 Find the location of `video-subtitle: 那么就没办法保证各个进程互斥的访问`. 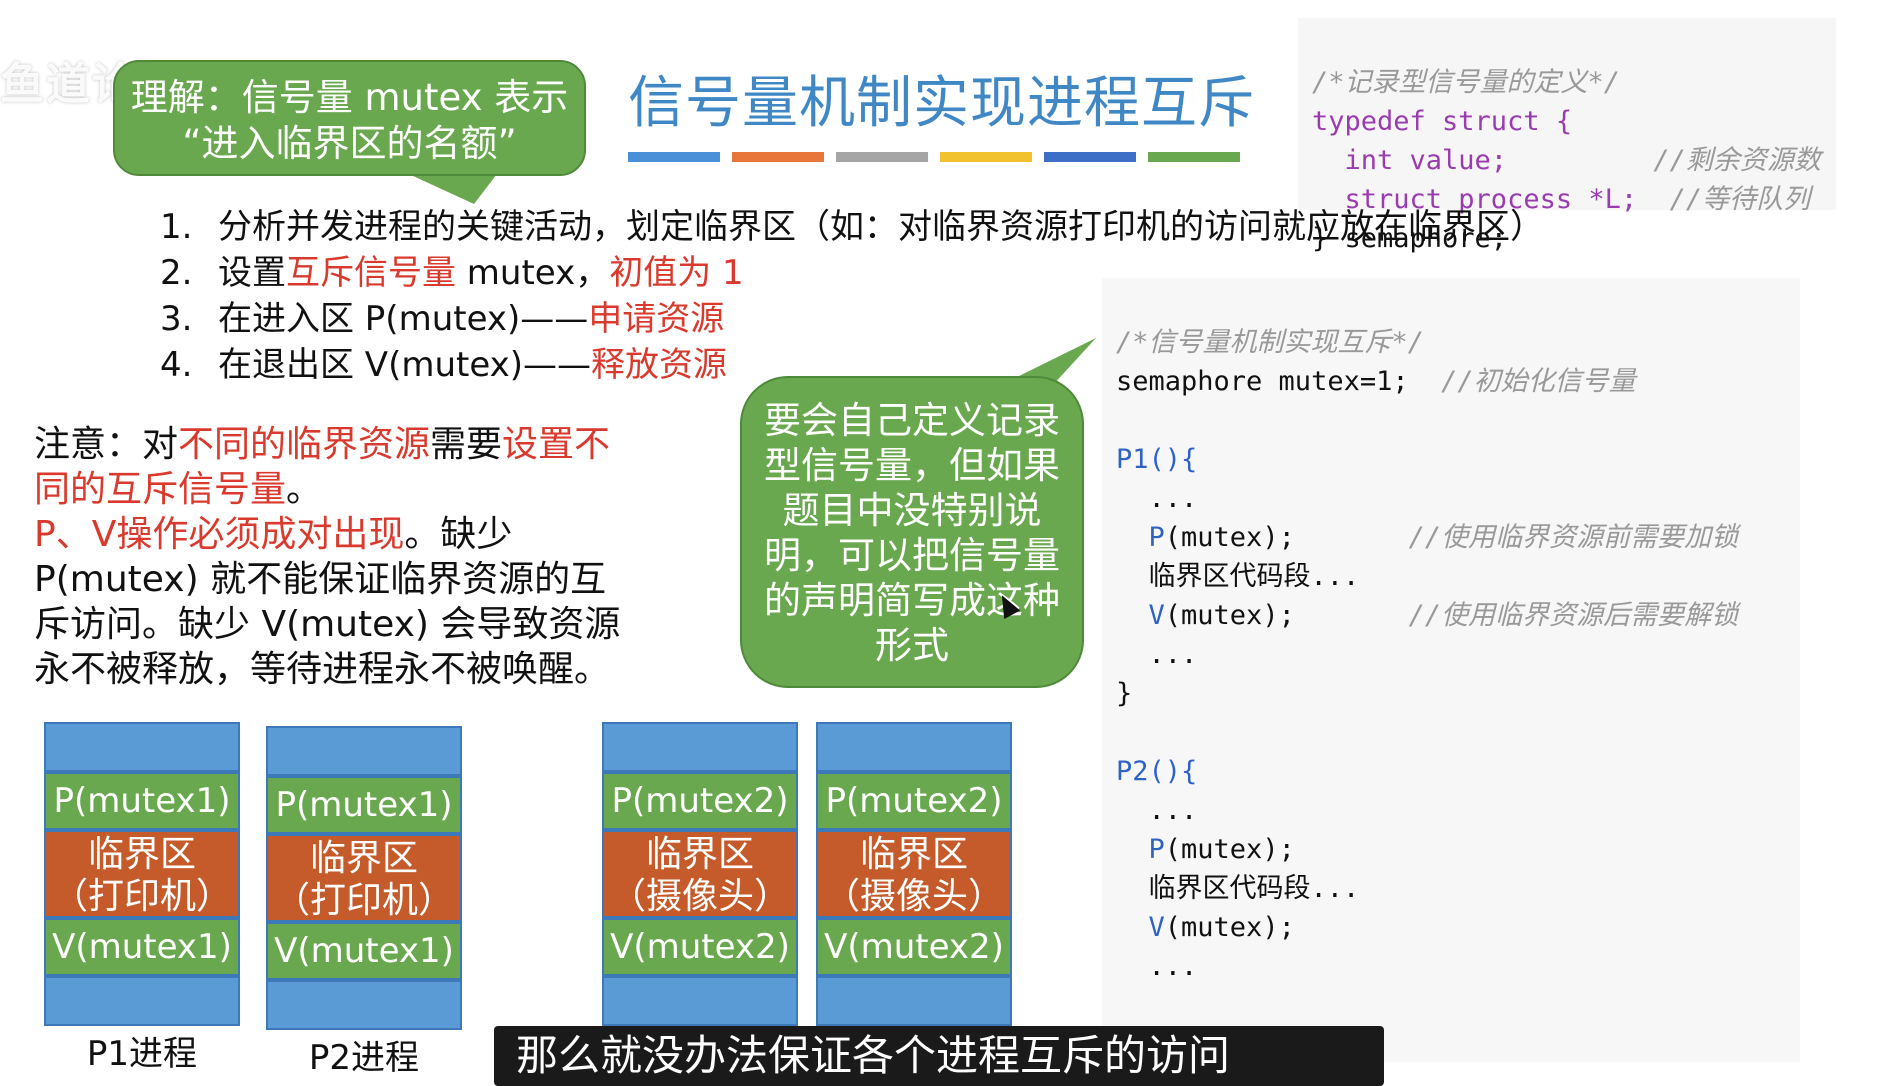

video-subtitle: 那么就没办法保证各个进程互斥的访问 is located at coordinates (939, 1056).